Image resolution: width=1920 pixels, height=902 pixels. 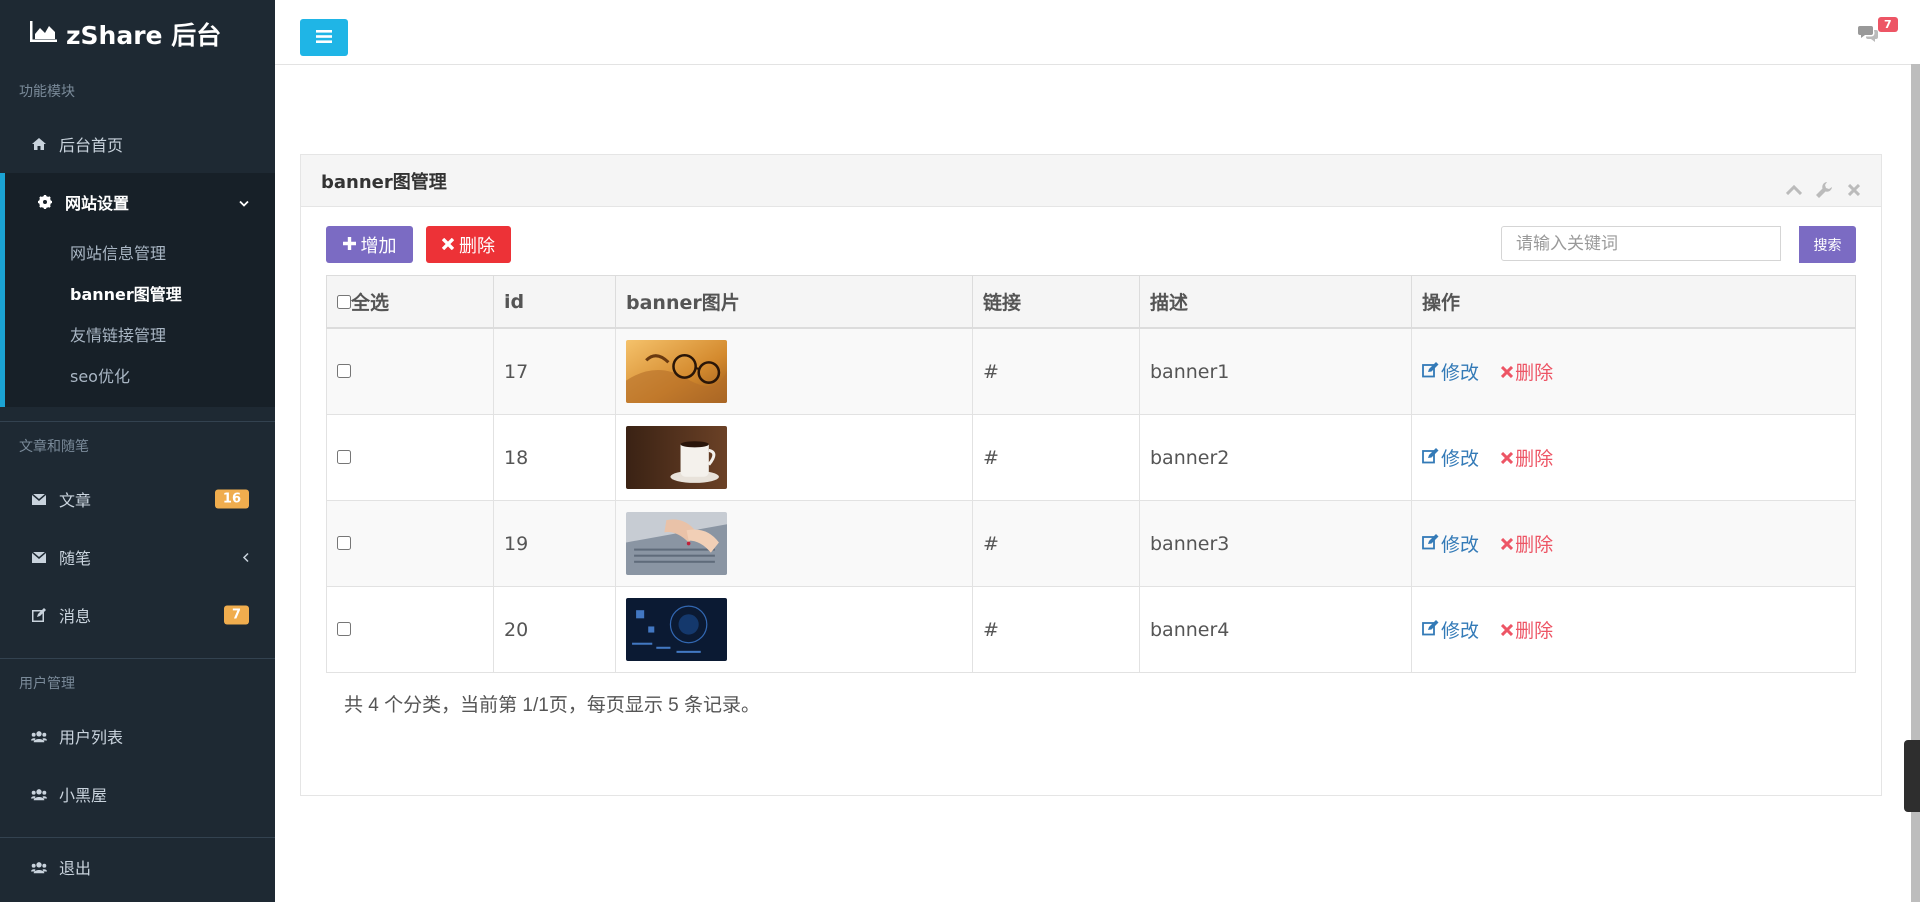 What do you see at coordinates (1633, 302) in the screenshot?
I see `col-actions: 操作` at bounding box center [1633, 302].